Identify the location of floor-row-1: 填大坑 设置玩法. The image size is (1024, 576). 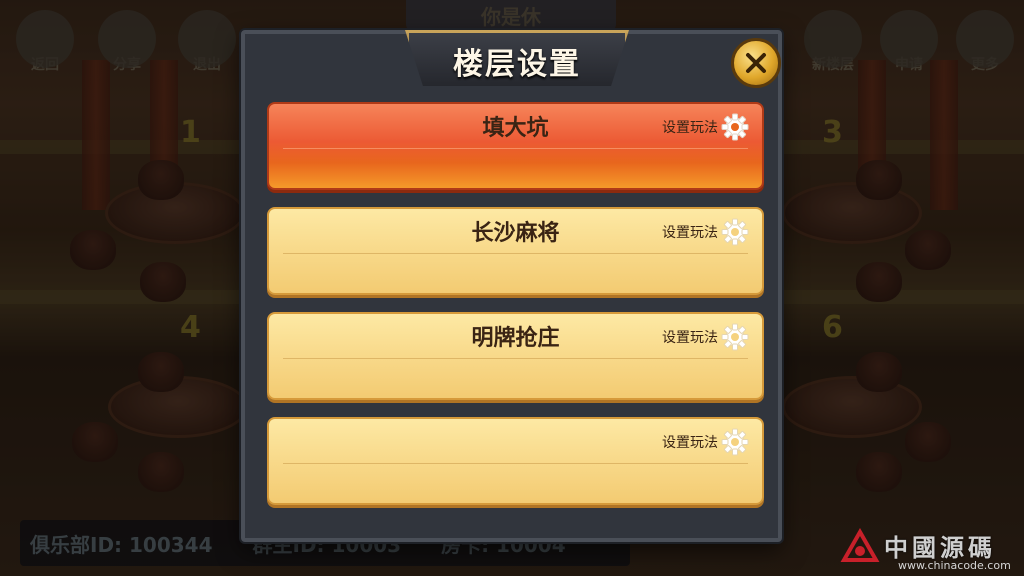
(515, 146).